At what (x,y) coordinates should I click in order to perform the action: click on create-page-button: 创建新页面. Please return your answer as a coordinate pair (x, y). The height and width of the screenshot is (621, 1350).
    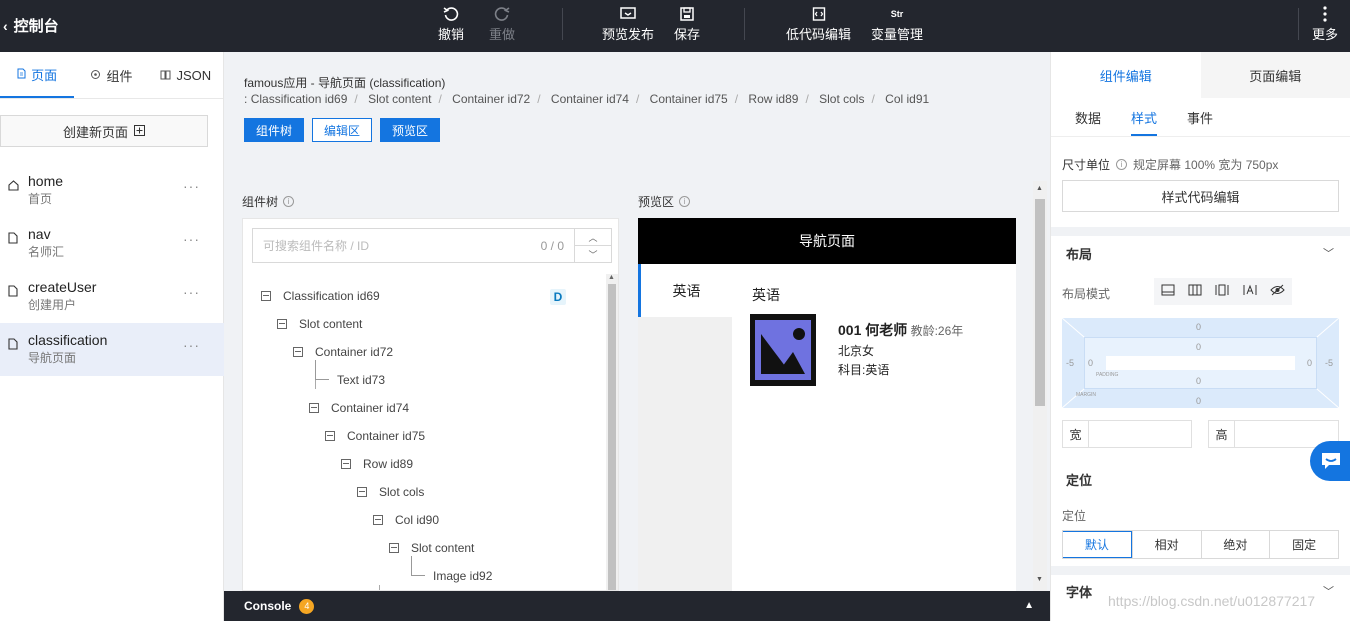
    Looking at the image, I should click on (104, 131).